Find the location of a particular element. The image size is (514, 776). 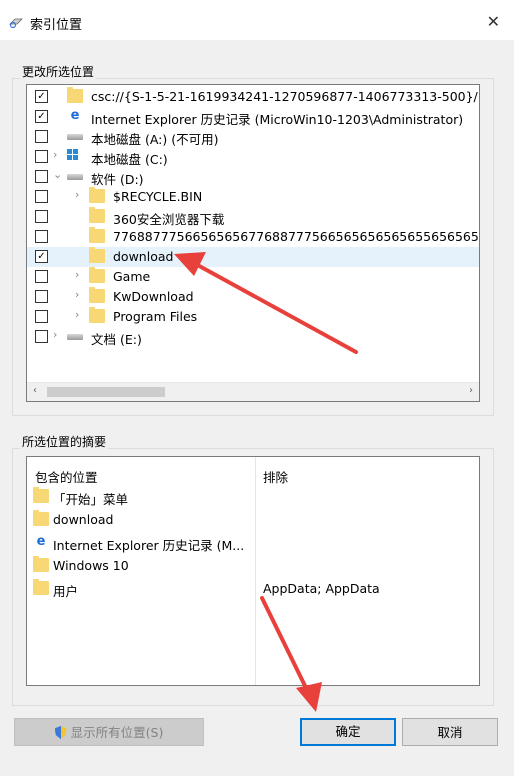

arrow-to-ok is located at coordinates (291, 654).